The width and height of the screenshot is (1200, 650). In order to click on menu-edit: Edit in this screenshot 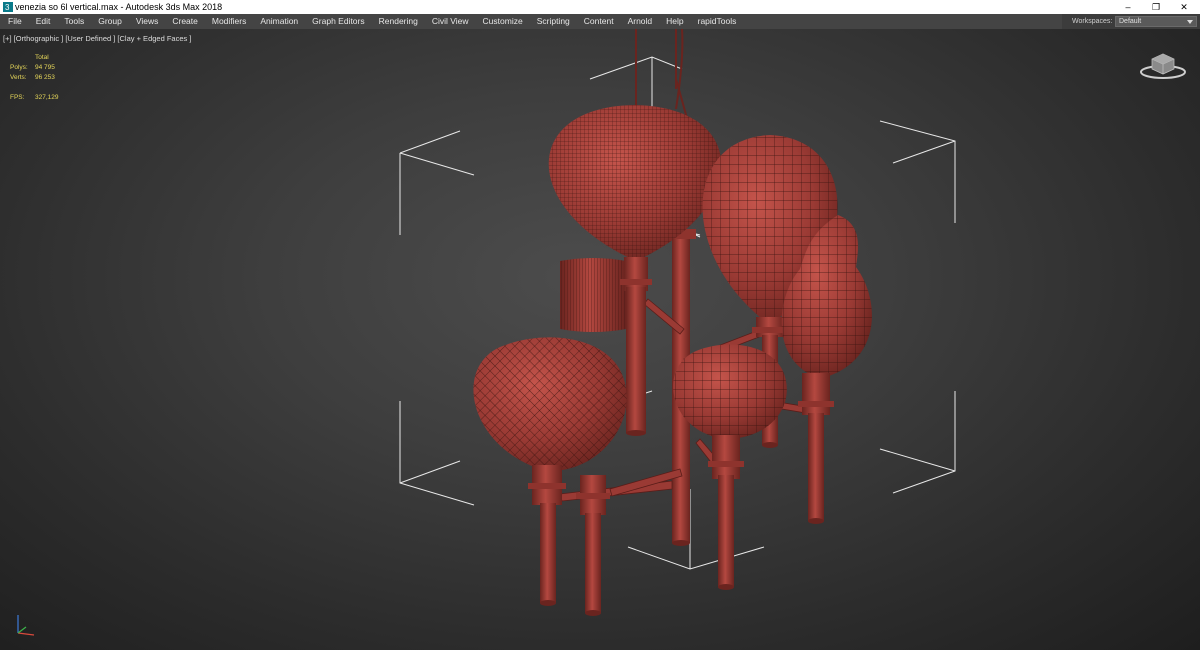, I will do `click(43, 21)`.